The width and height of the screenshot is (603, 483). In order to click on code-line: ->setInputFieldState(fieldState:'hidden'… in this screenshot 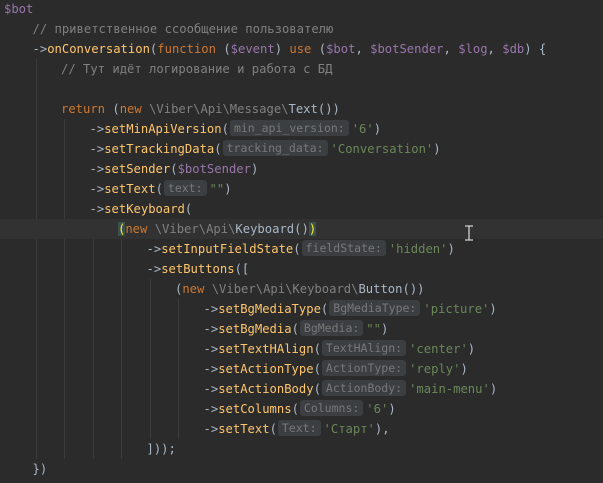, I will do `click(301, 249)`.